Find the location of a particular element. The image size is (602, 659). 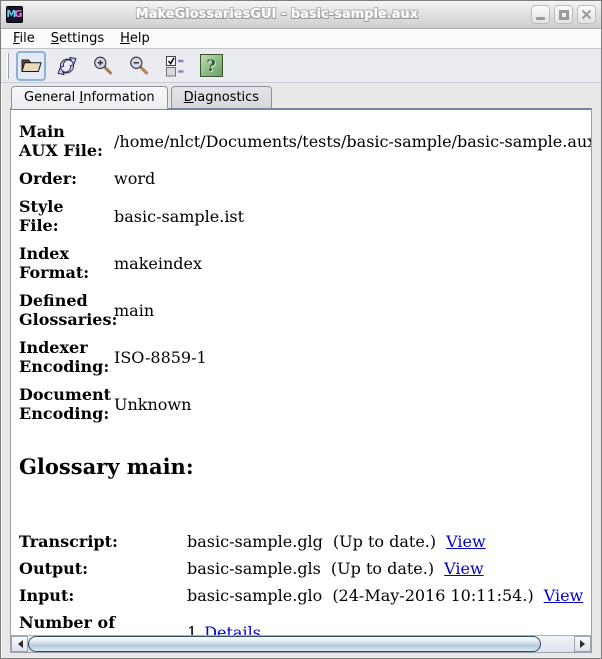

view-transcript-link: View is located at coordinates (466, 541).